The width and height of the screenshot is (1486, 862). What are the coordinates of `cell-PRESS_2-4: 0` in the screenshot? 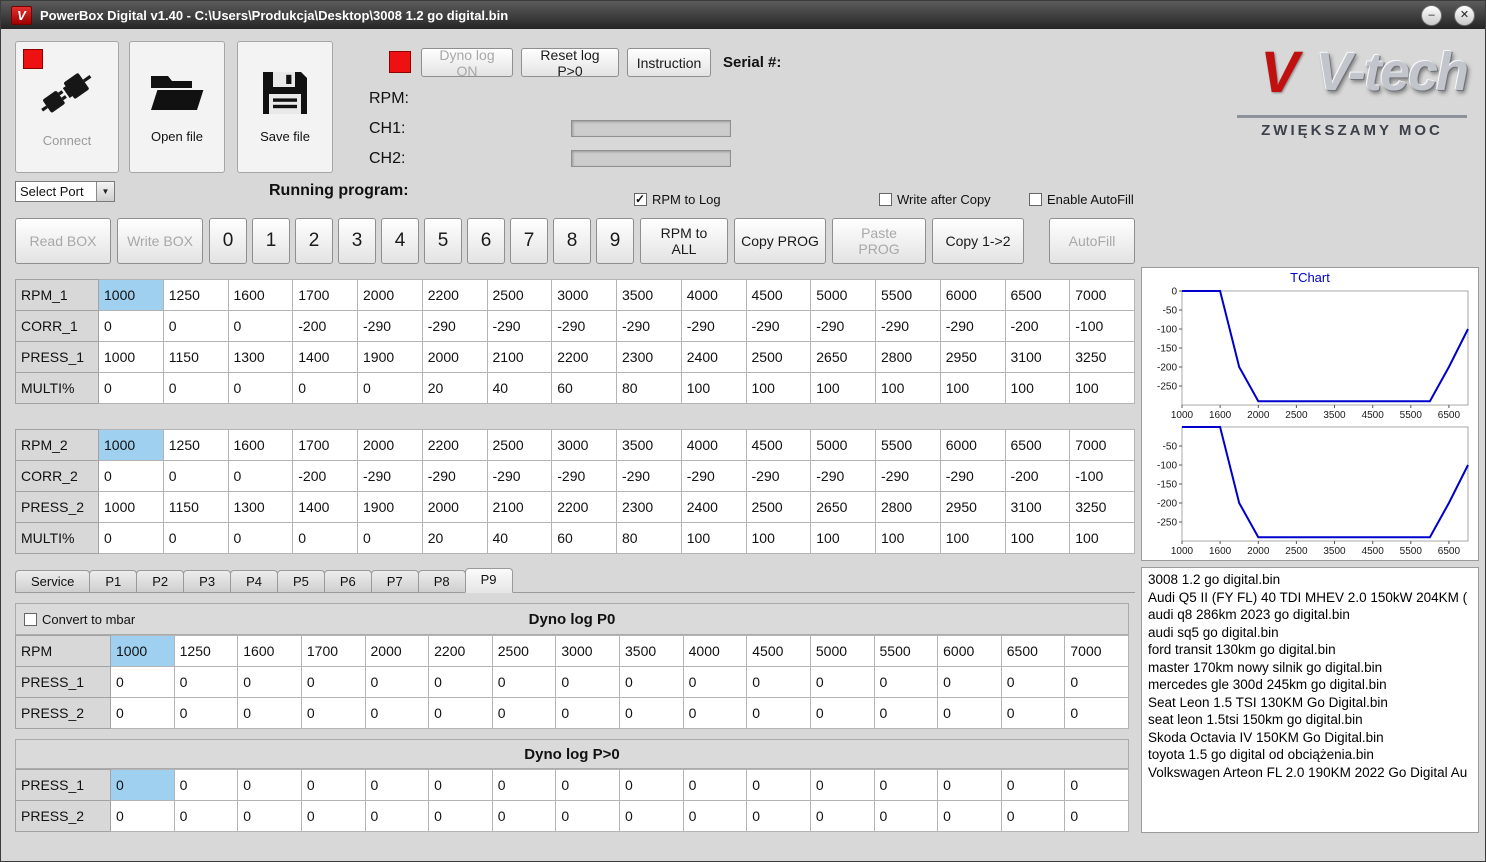 It's located at (397, 816).